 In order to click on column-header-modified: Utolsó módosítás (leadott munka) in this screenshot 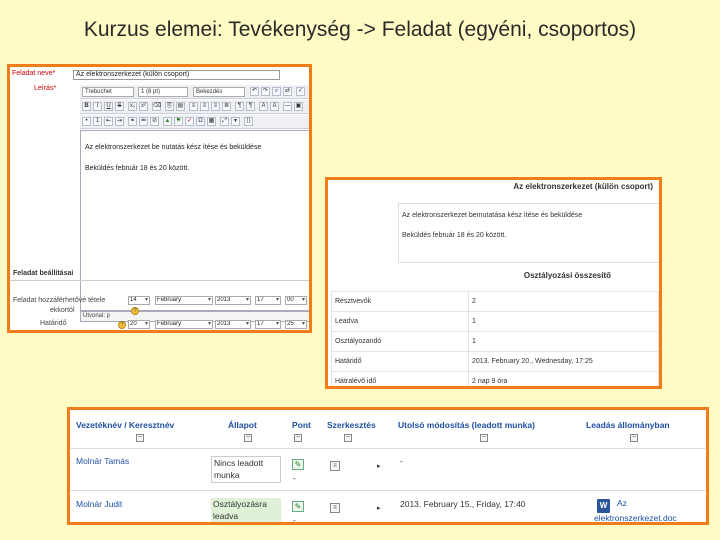, I will do `click(466, 425)`.